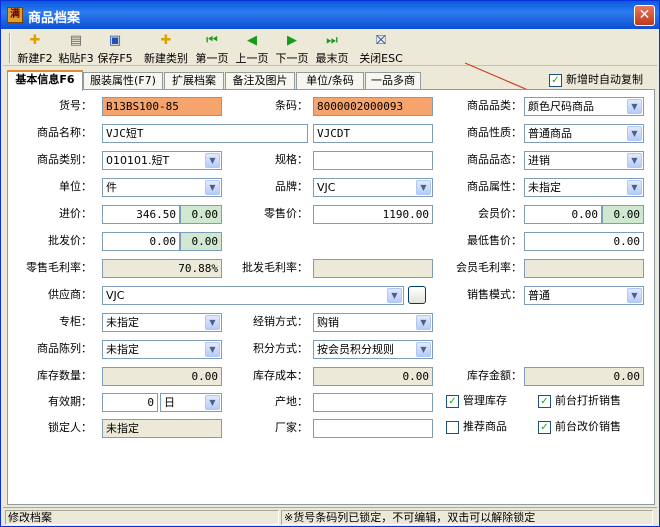  What do you see at coordinates (584, 160) in the screenshot?
I see `product-state-select: 进销 ▼` at bounding box center [584, 160].